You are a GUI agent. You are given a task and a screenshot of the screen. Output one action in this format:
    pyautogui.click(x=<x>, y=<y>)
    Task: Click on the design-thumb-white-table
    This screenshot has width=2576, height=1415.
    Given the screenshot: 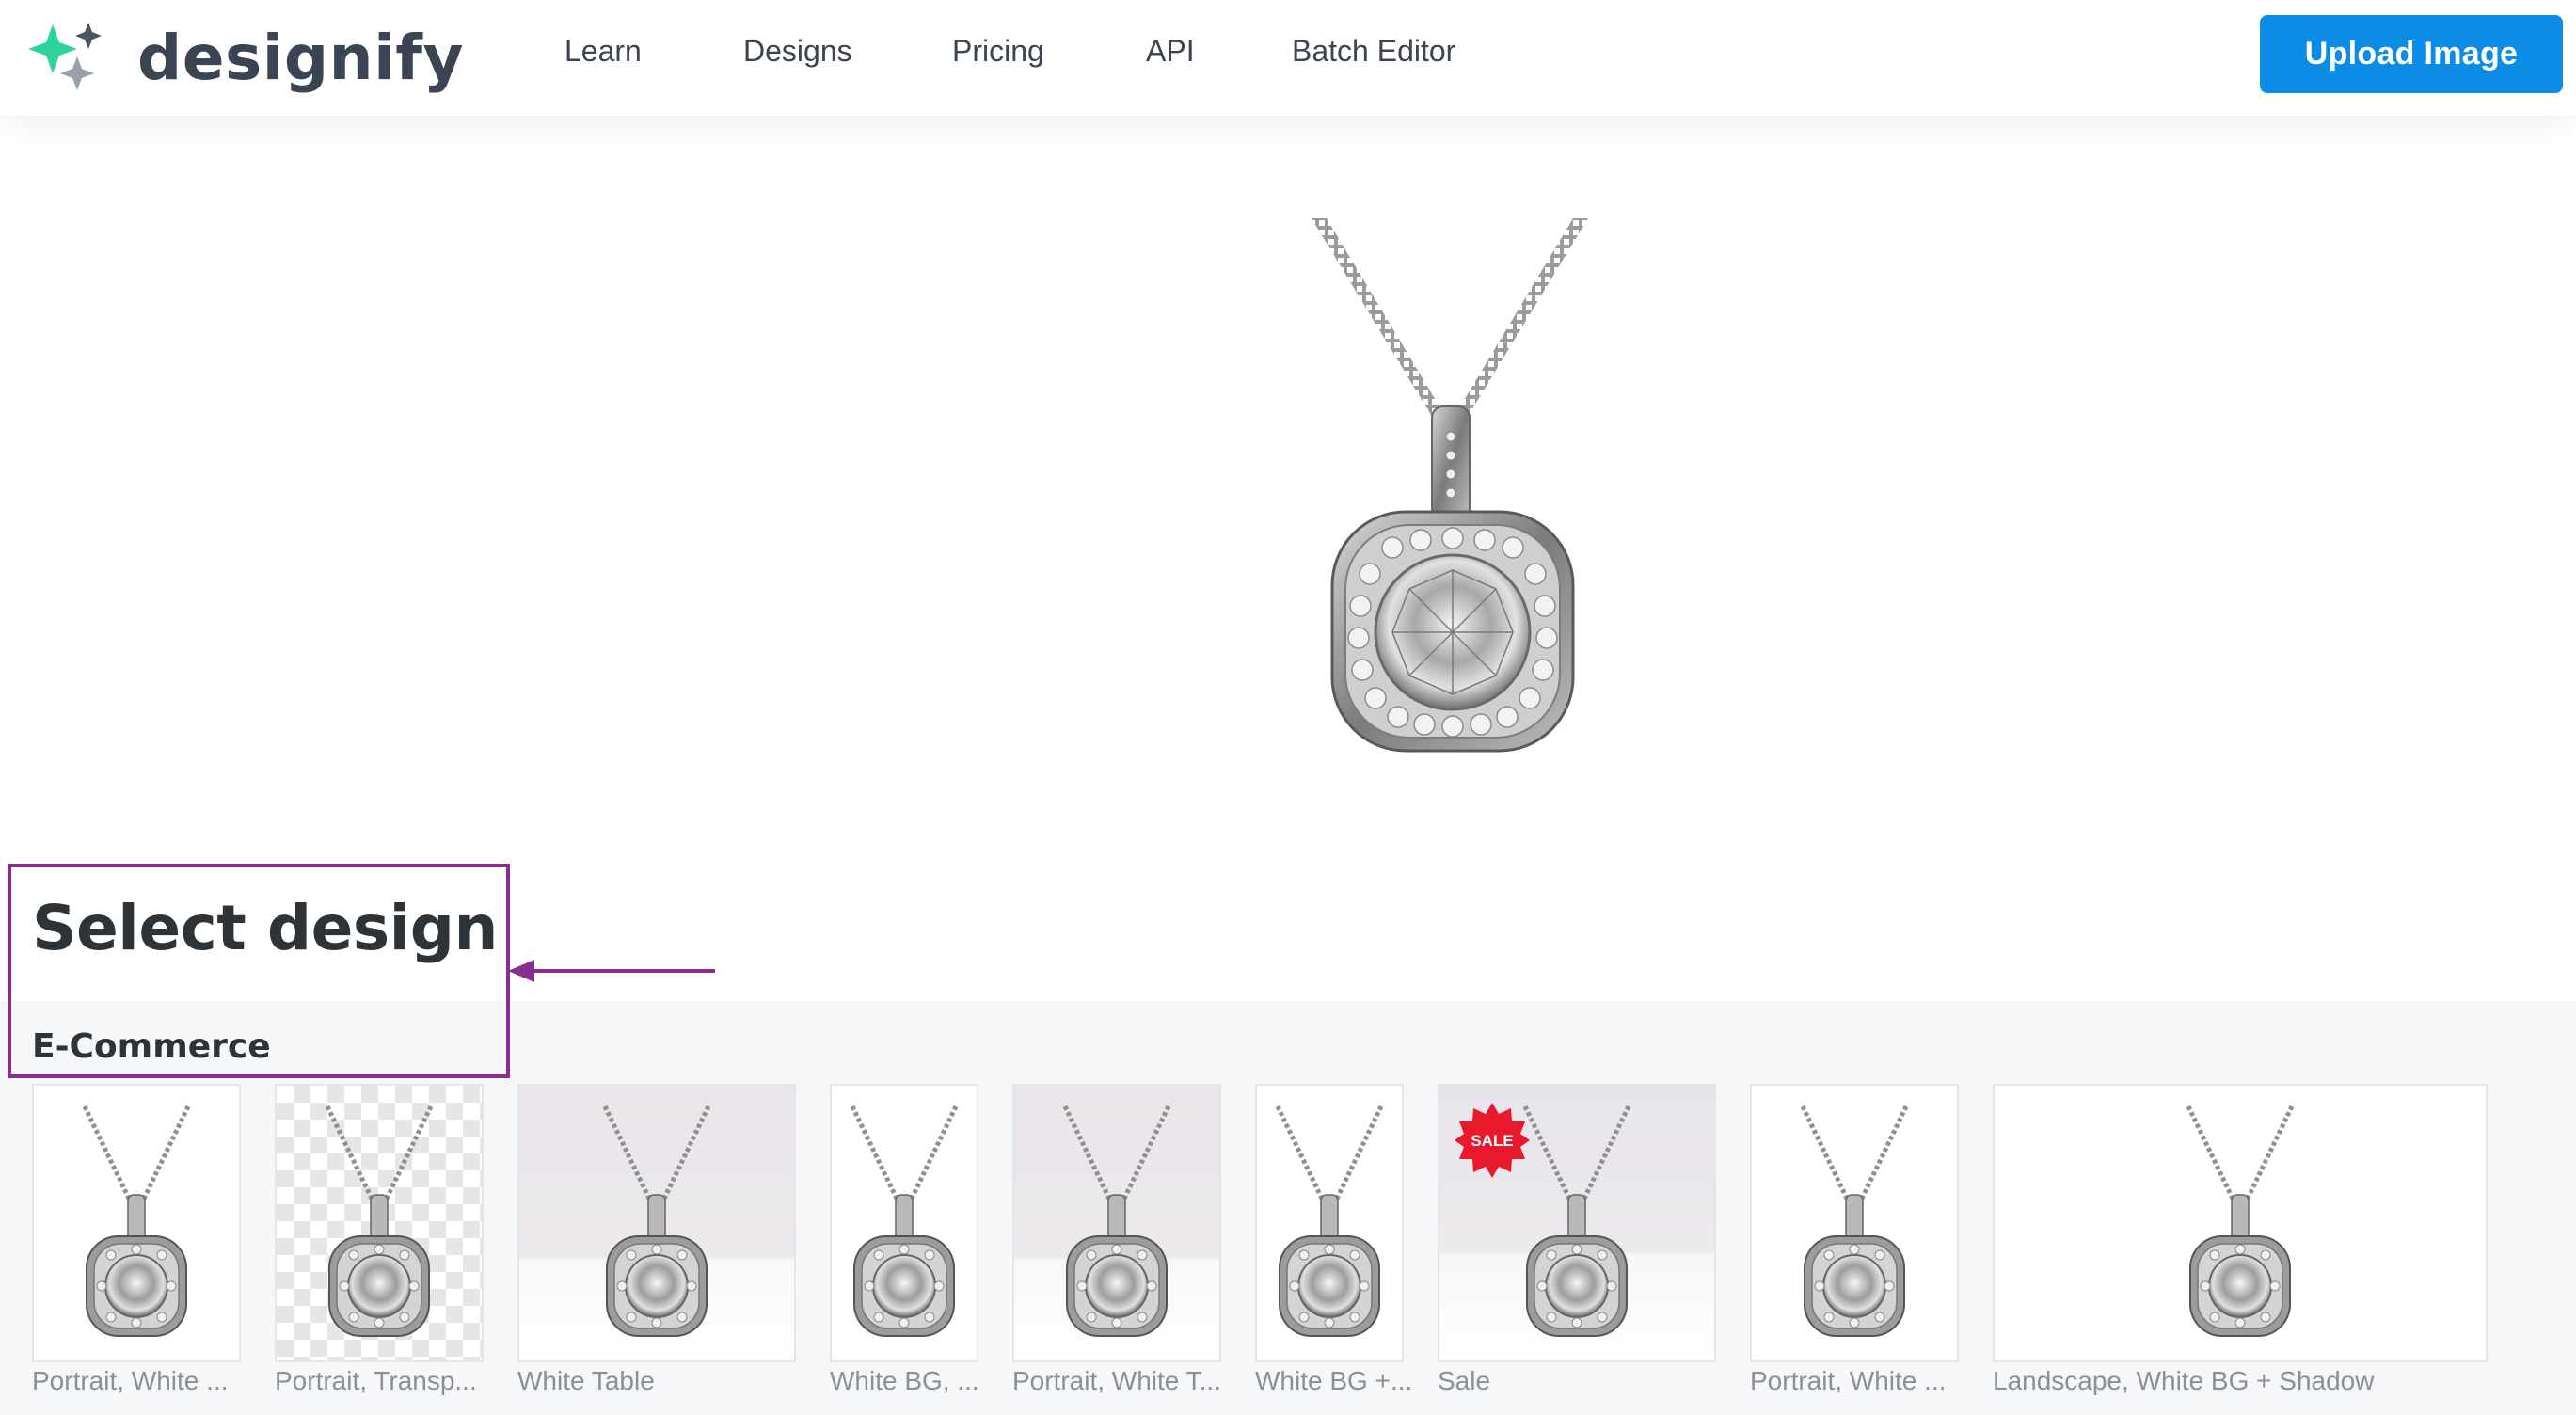 What is the action you would take?
    pyautogui.click(x=657, y=1223)
    